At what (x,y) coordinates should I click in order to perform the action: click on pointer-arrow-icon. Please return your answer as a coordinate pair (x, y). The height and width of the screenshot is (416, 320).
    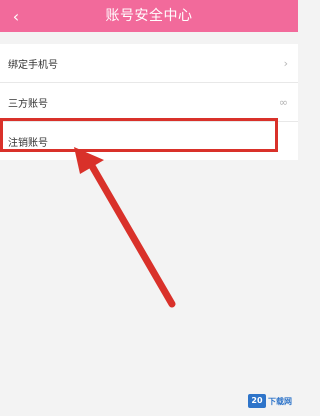
    Looking at the image, I should click on (125, 227).